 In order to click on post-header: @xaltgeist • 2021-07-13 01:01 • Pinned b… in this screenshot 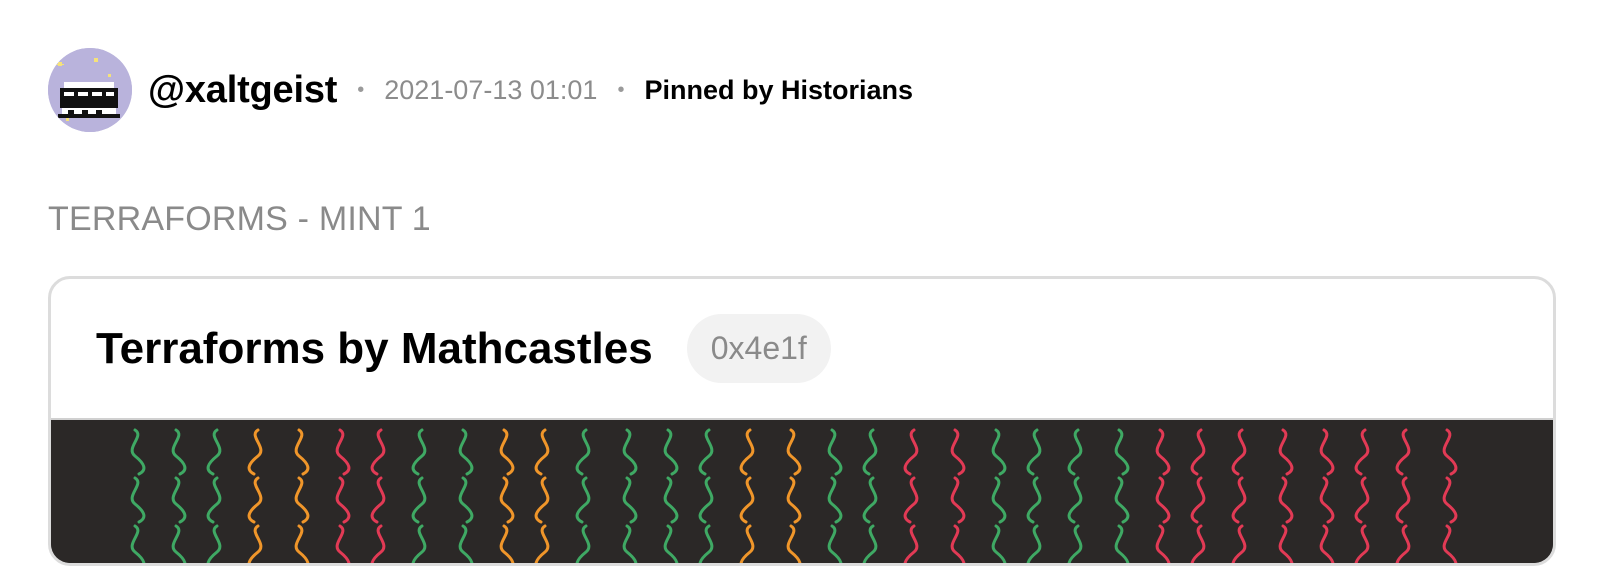, I will do `click(480, 90)`.